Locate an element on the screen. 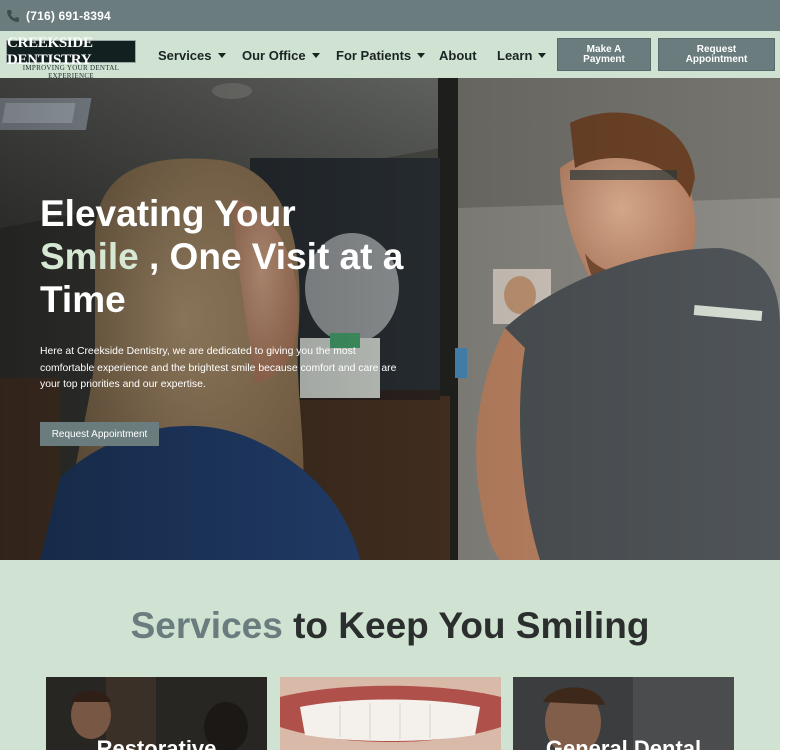 This screenshot has height=750, width=800. service-card-cosmetic is located at coordinates (390, 713).